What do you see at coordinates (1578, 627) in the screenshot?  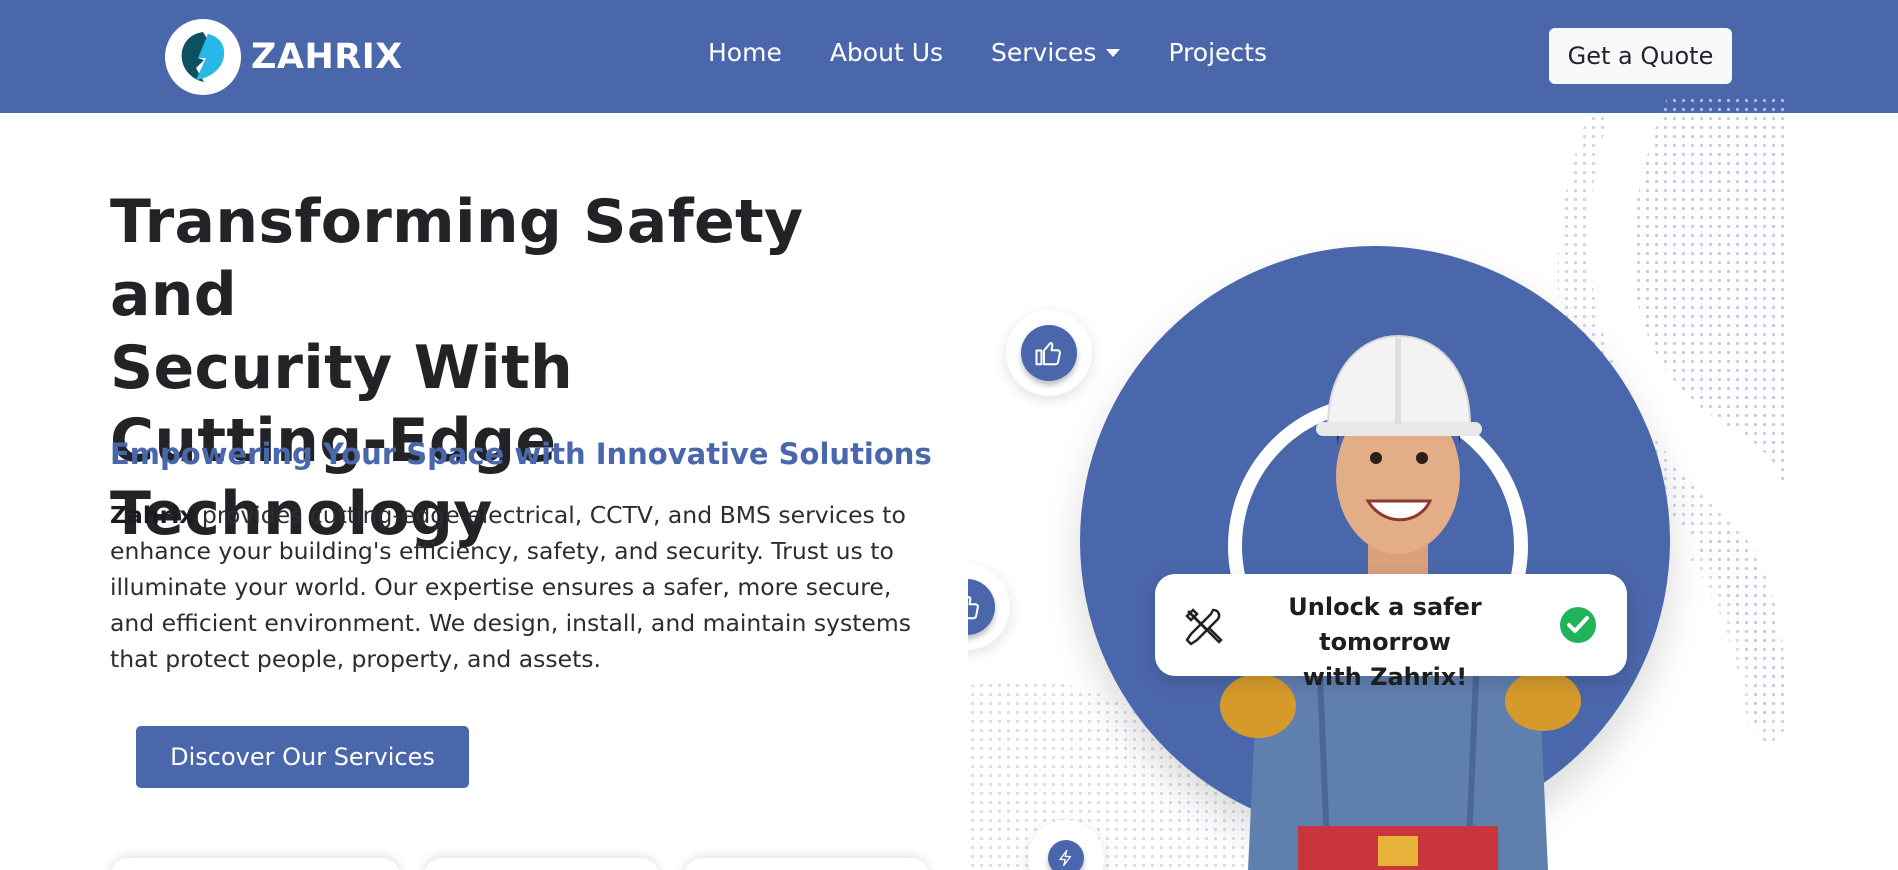 I see `check-circle-icon` at bounding box center [1578, 627].